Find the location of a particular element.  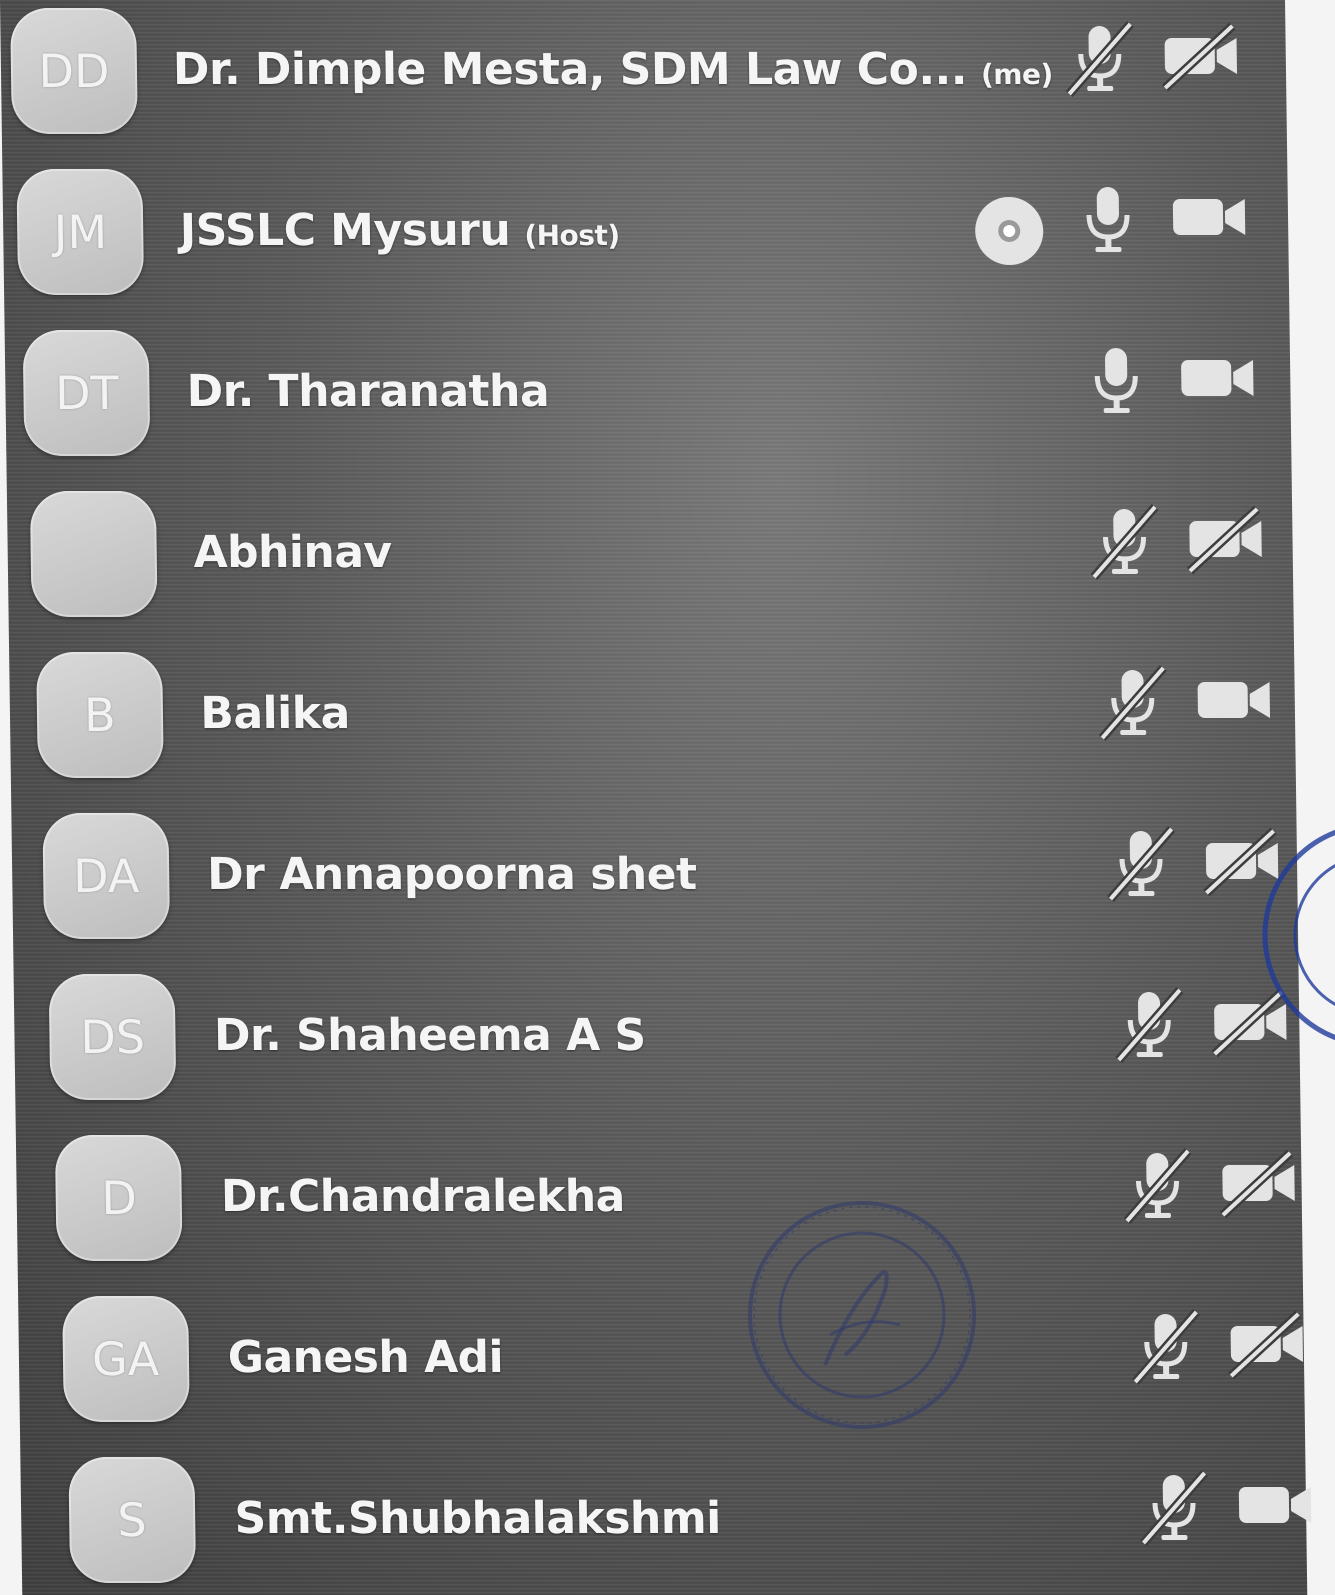

participant-name: Abhinav is located at coordinates (292, 552).